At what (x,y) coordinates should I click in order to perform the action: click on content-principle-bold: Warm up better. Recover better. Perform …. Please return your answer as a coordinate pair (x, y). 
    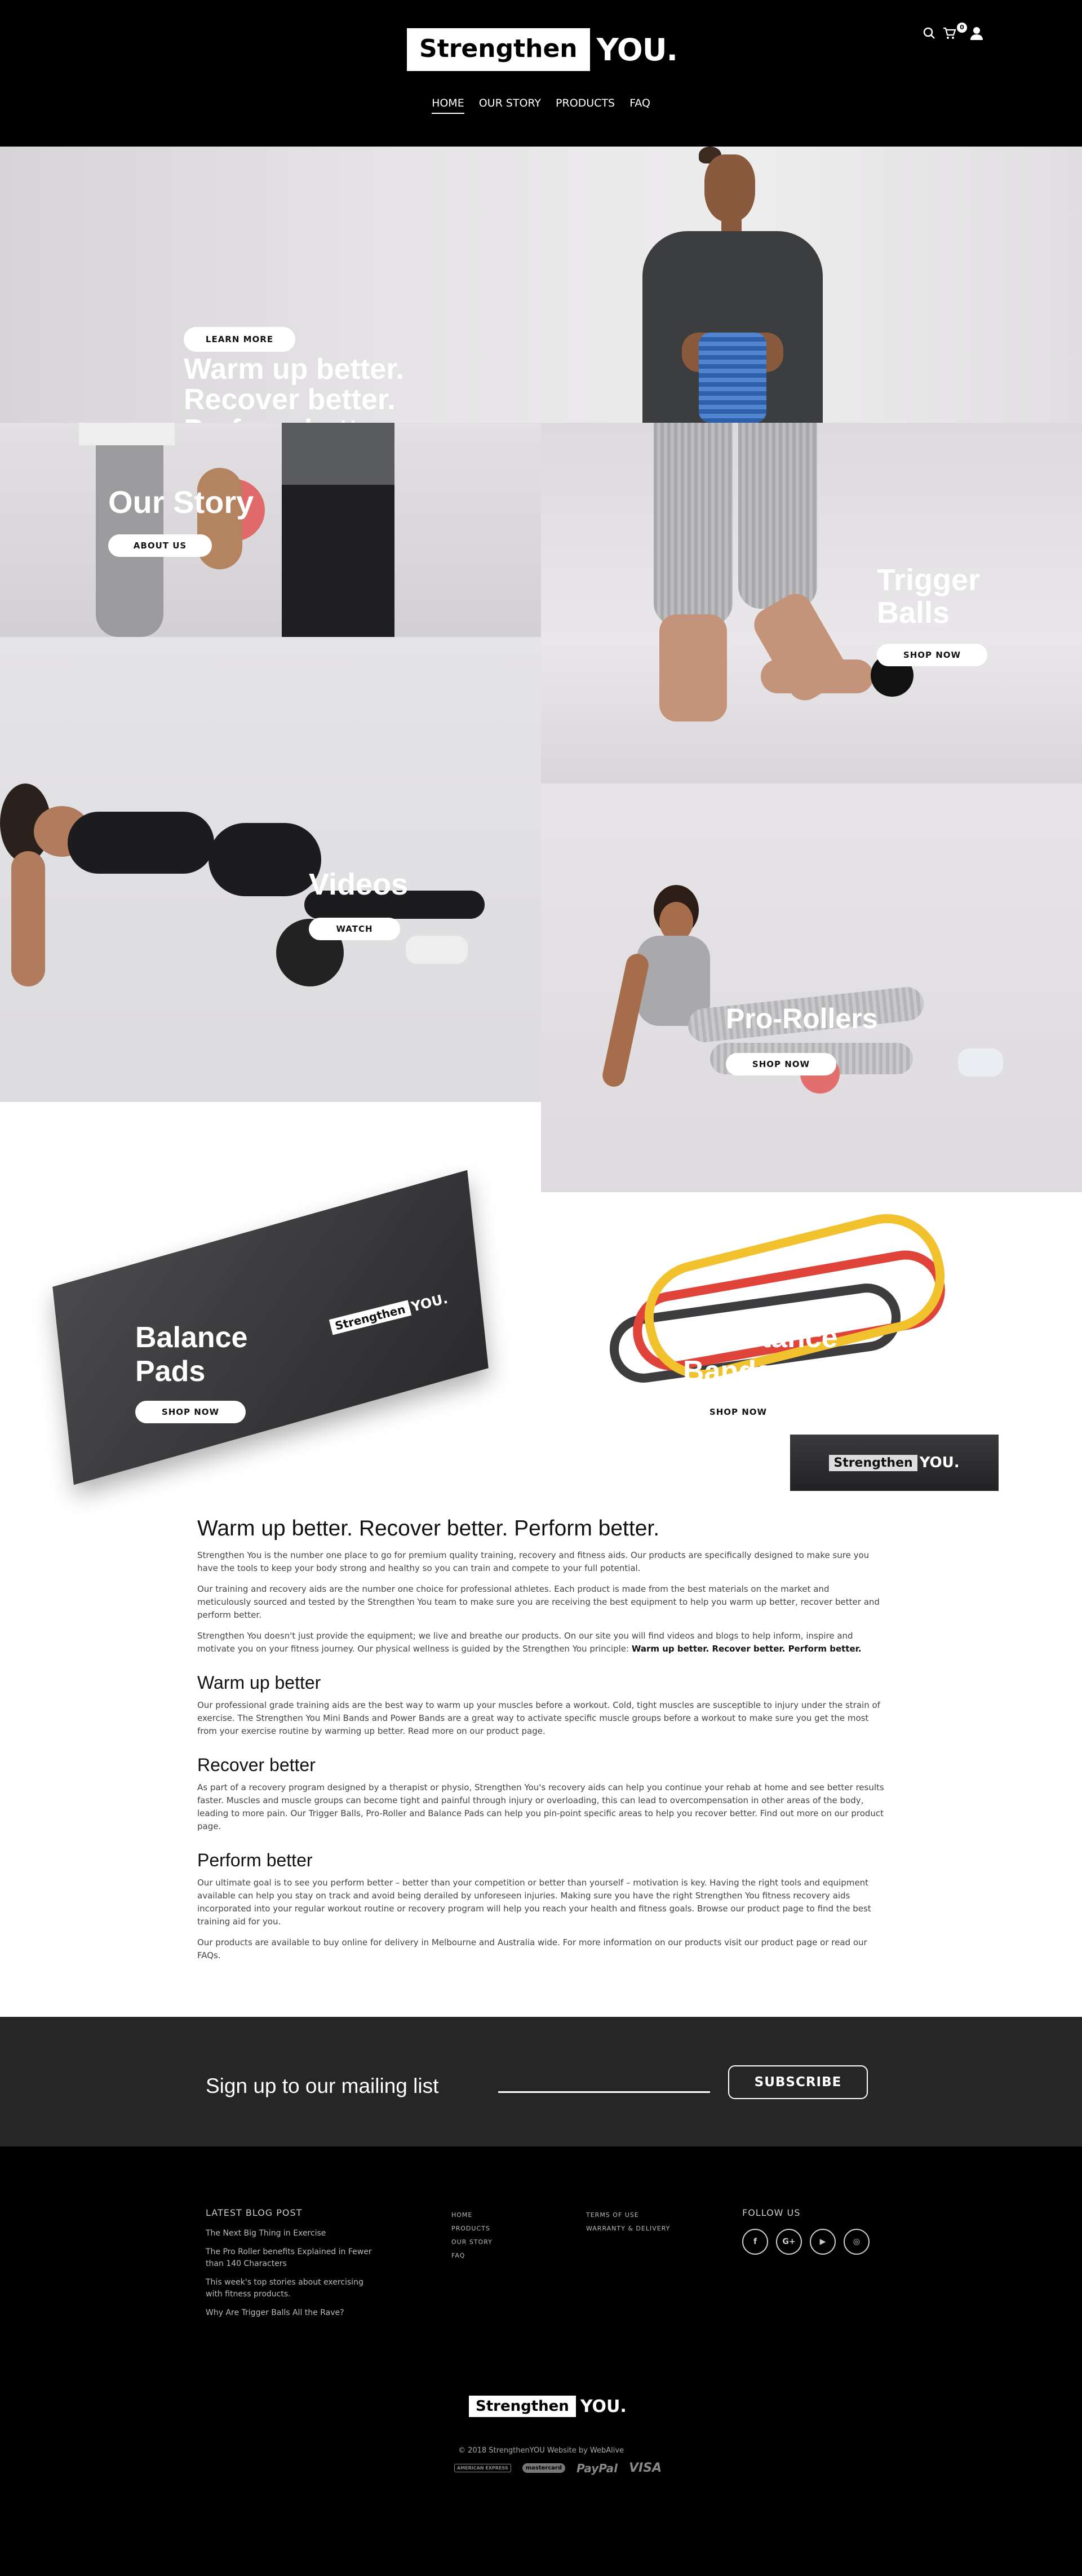
    Looking at the image, I should click on (746, 1649).